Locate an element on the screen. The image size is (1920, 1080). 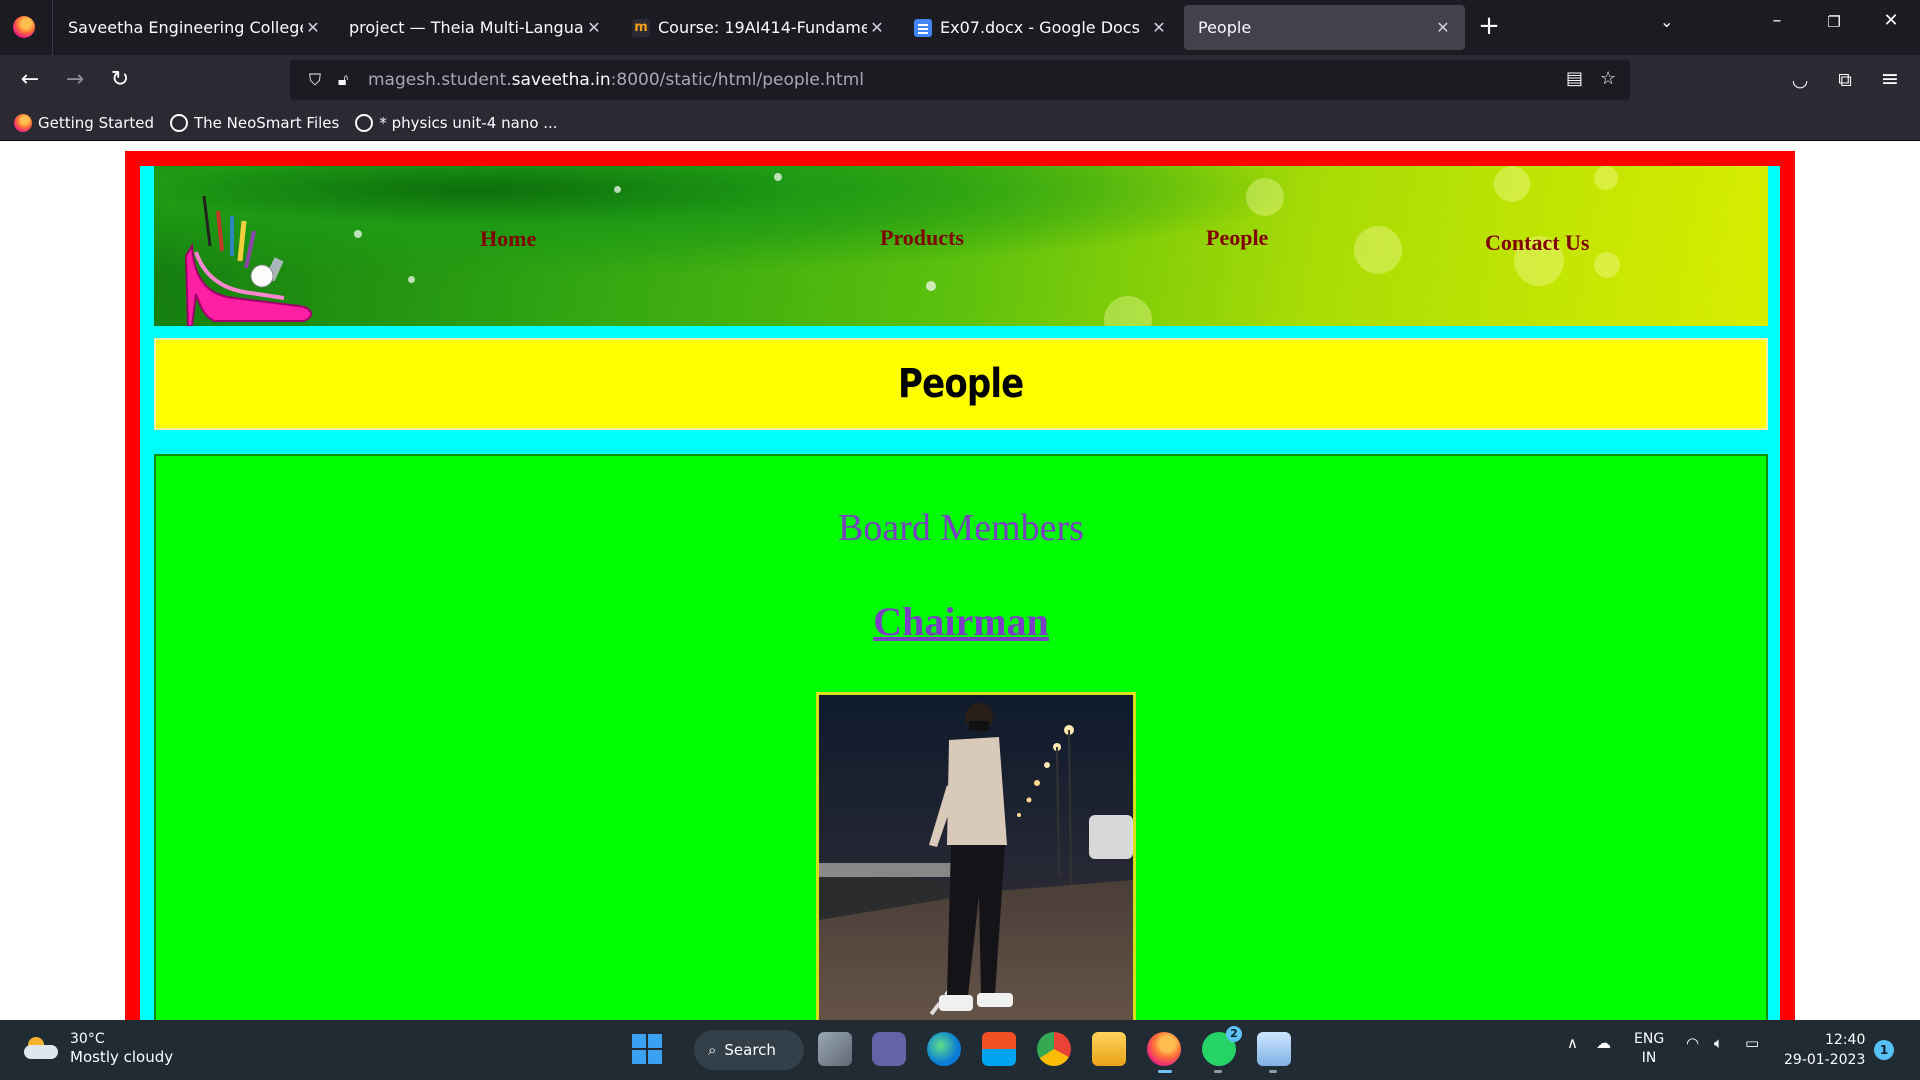
wifi-icon: ◠ is located at coordinates (1692, 1043).